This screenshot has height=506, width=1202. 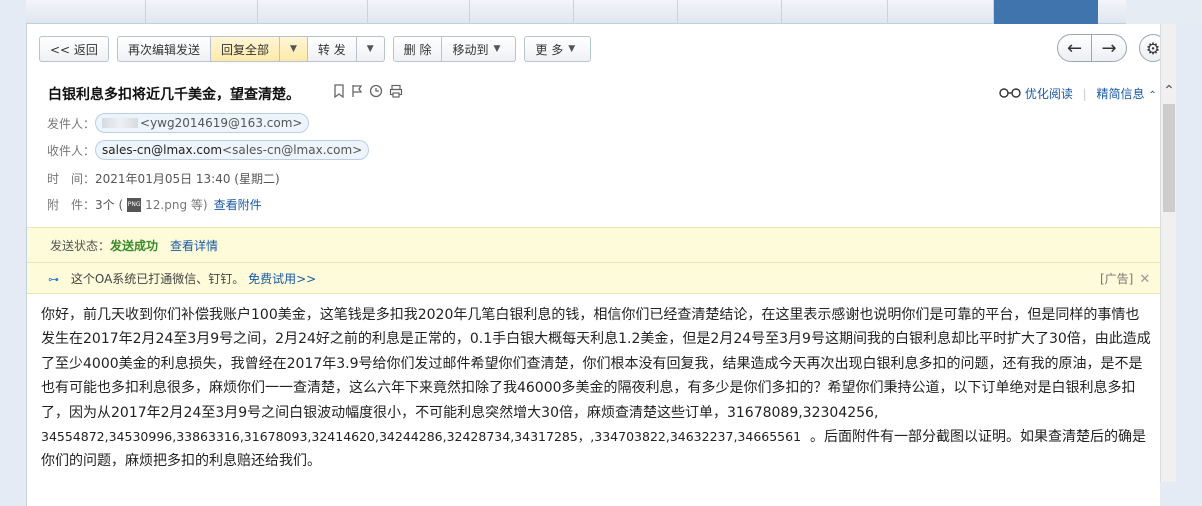 I want to click on bookmark-icon, so click(x=339, y=93).